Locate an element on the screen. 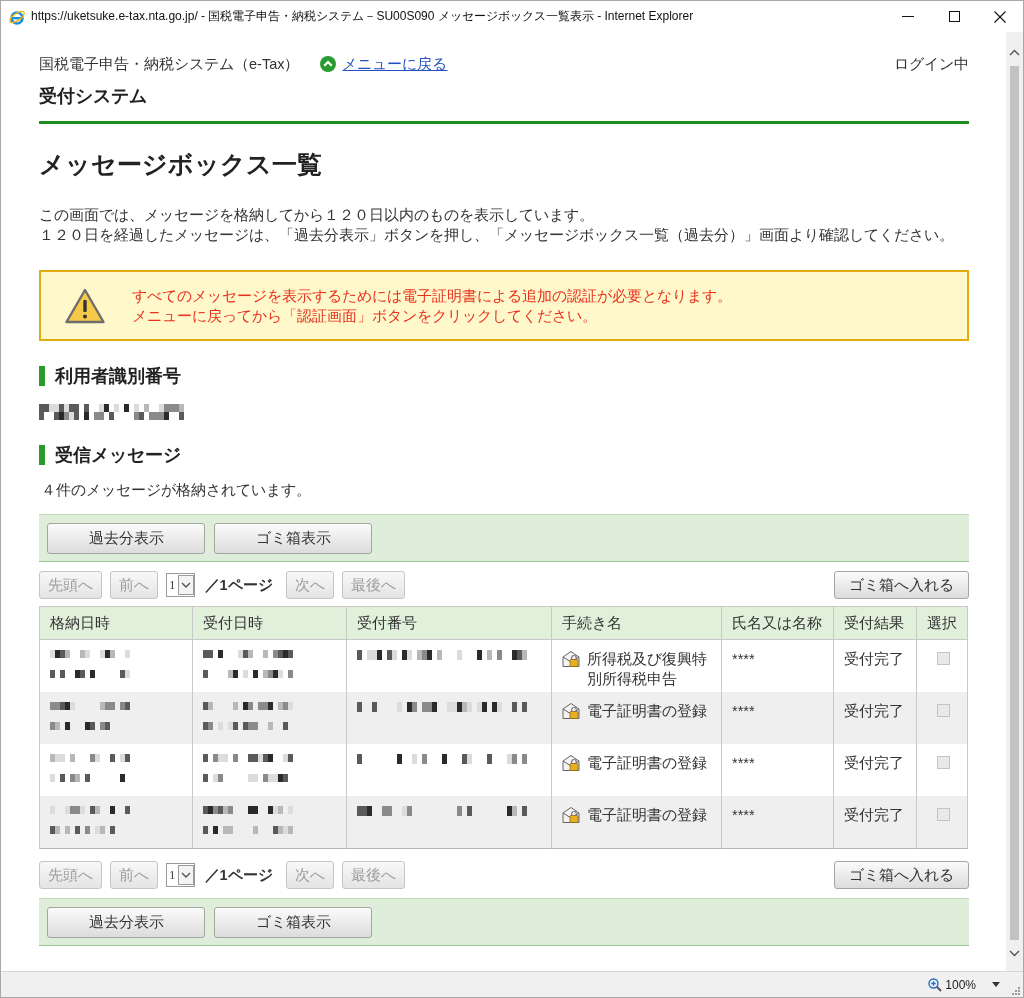 Image resolution: width=1024 pixels, height=998 pixels. scrollbar-thumb is located at coordinates (1014, 503).